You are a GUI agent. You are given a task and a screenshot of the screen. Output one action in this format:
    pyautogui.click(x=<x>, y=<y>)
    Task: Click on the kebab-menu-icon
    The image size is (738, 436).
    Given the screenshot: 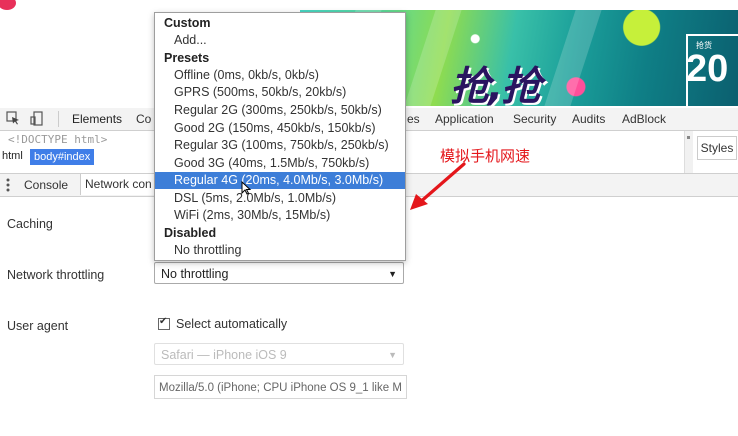 What is the action you would take?
    pyautogui.click(x=8, y=185)
    